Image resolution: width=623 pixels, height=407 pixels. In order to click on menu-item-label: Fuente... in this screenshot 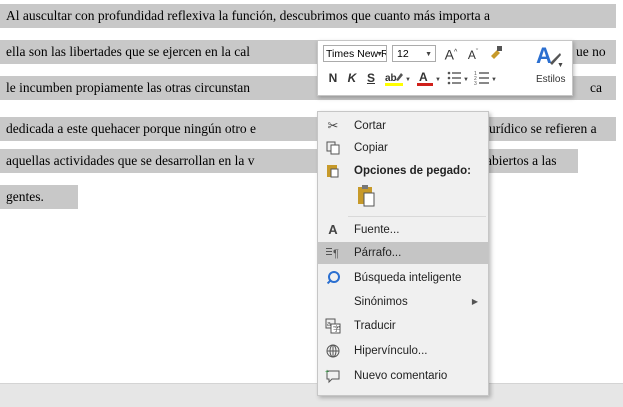, I will do `click(377, 230)`.